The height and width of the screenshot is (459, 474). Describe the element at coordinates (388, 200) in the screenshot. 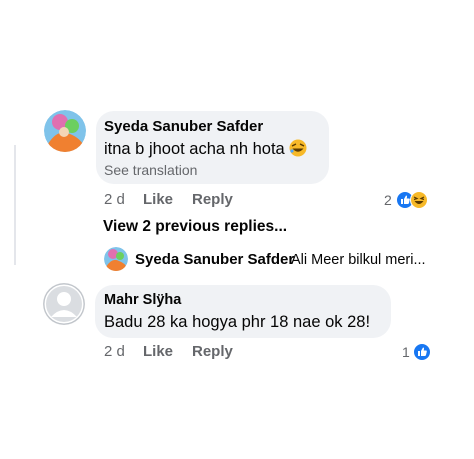

I see `reaction-count: 2` at that location.